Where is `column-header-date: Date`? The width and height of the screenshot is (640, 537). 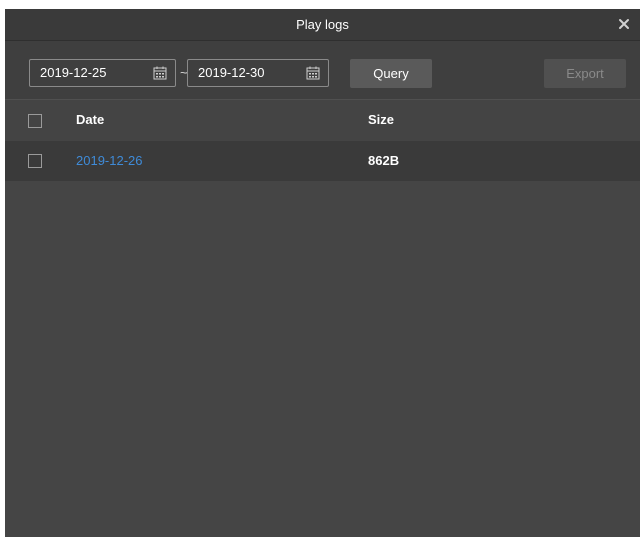 column-header-date: Date is located at coordinates (90, 119).